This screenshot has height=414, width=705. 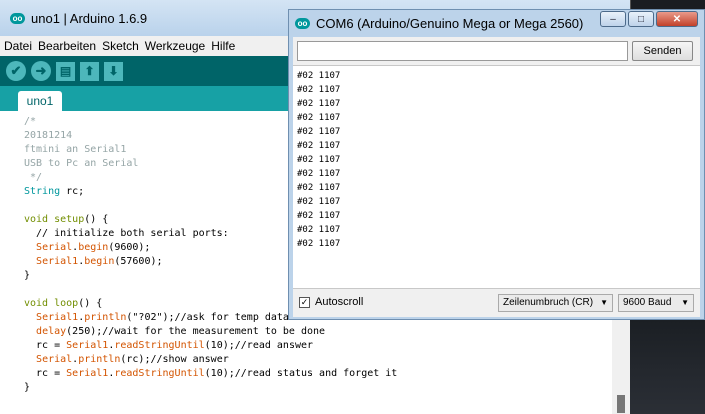 What do you see at coordinates (42, 191) in the screenshot?
I see `code-token: String` at bounding box center [42, 191].